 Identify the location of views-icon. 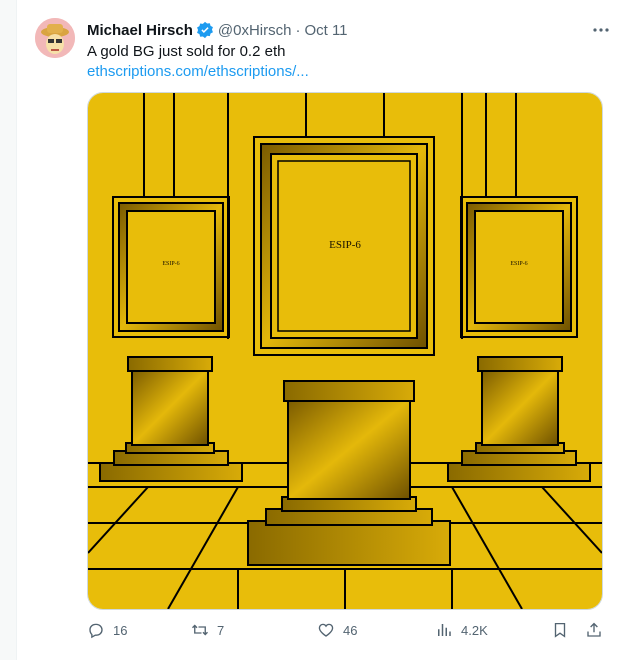
(444, 630).